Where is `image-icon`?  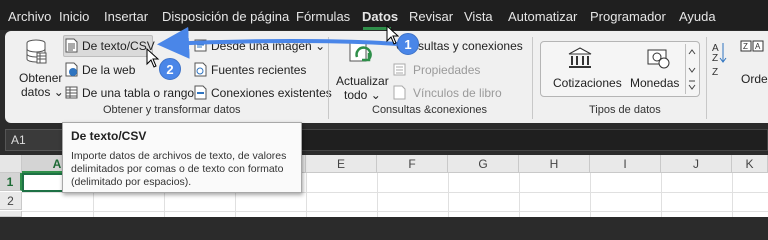
image-icon is located at coordinates (200, 45).